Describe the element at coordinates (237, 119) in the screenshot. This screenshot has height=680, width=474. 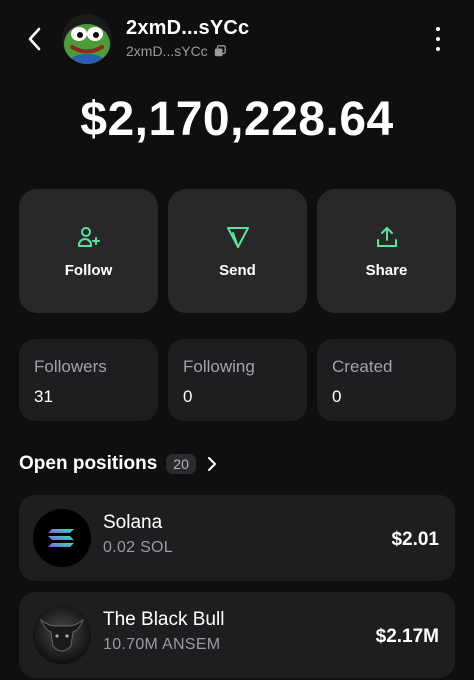
I see `portfolio-balance: $2,170,228.64` at that location.